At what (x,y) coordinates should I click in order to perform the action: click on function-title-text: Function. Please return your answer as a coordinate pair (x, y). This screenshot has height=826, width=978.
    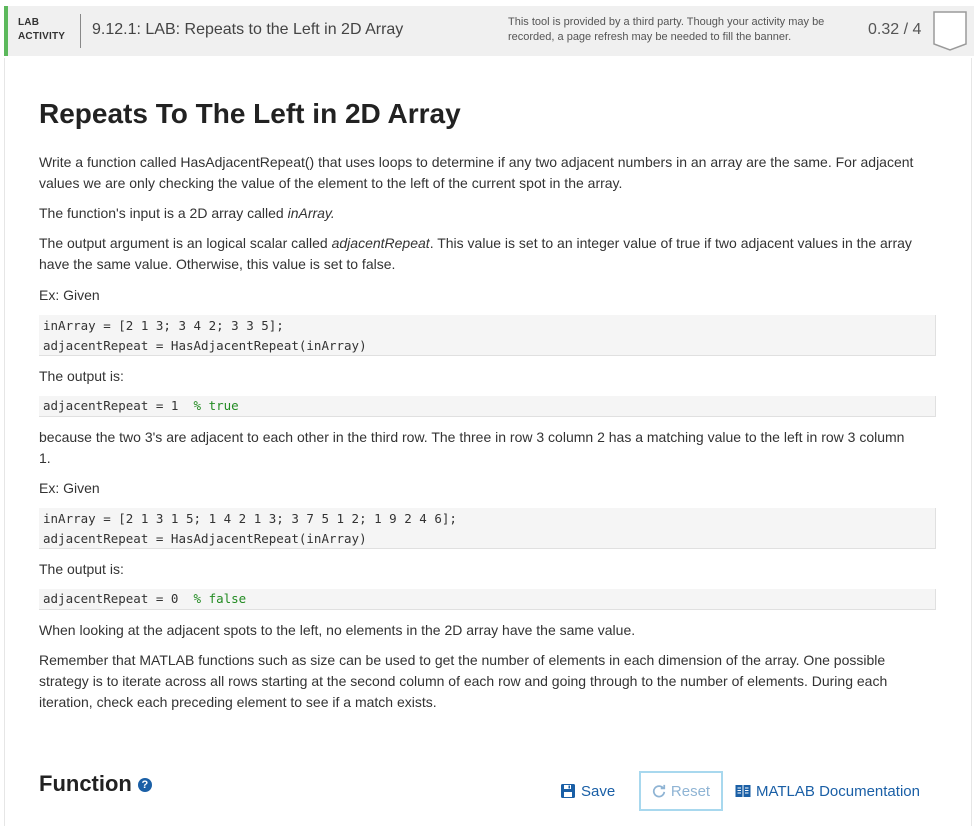
    Looking at the image, I should click on (85, 783).